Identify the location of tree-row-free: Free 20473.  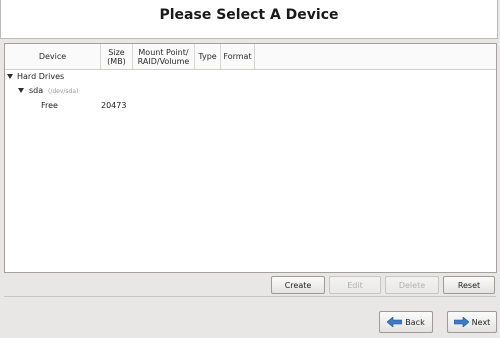
(250, 106).